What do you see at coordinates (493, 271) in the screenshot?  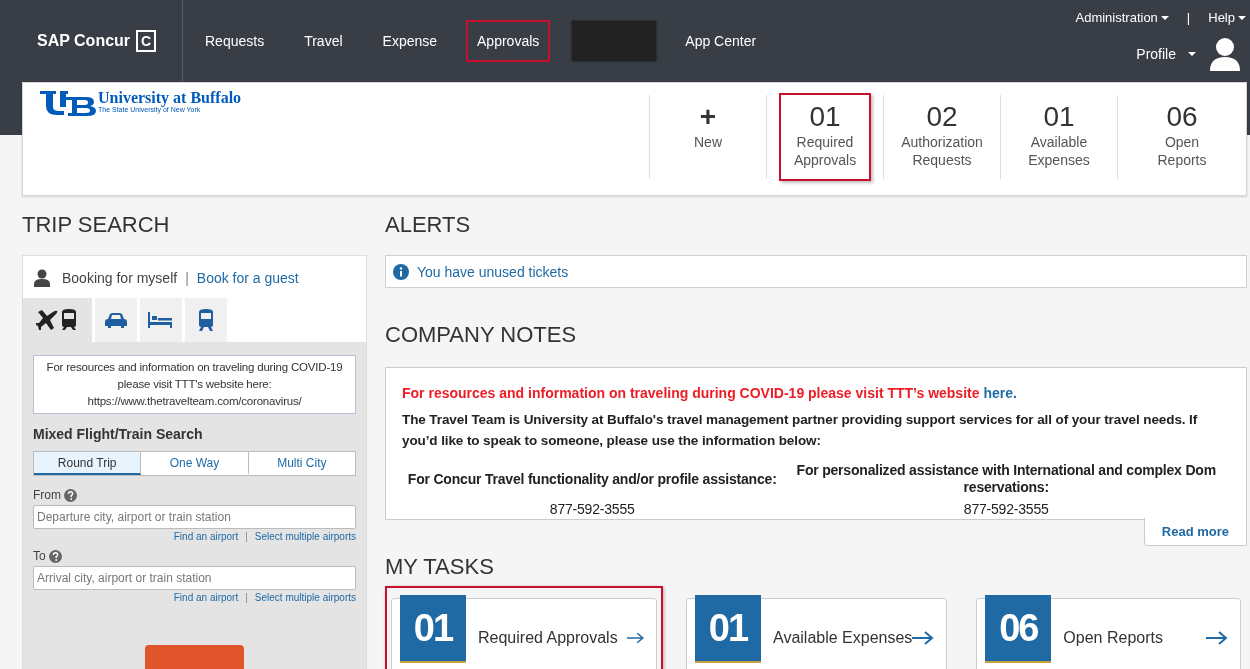 I see `alert-link: You have unused tickets` at bounding box center [493, 271].